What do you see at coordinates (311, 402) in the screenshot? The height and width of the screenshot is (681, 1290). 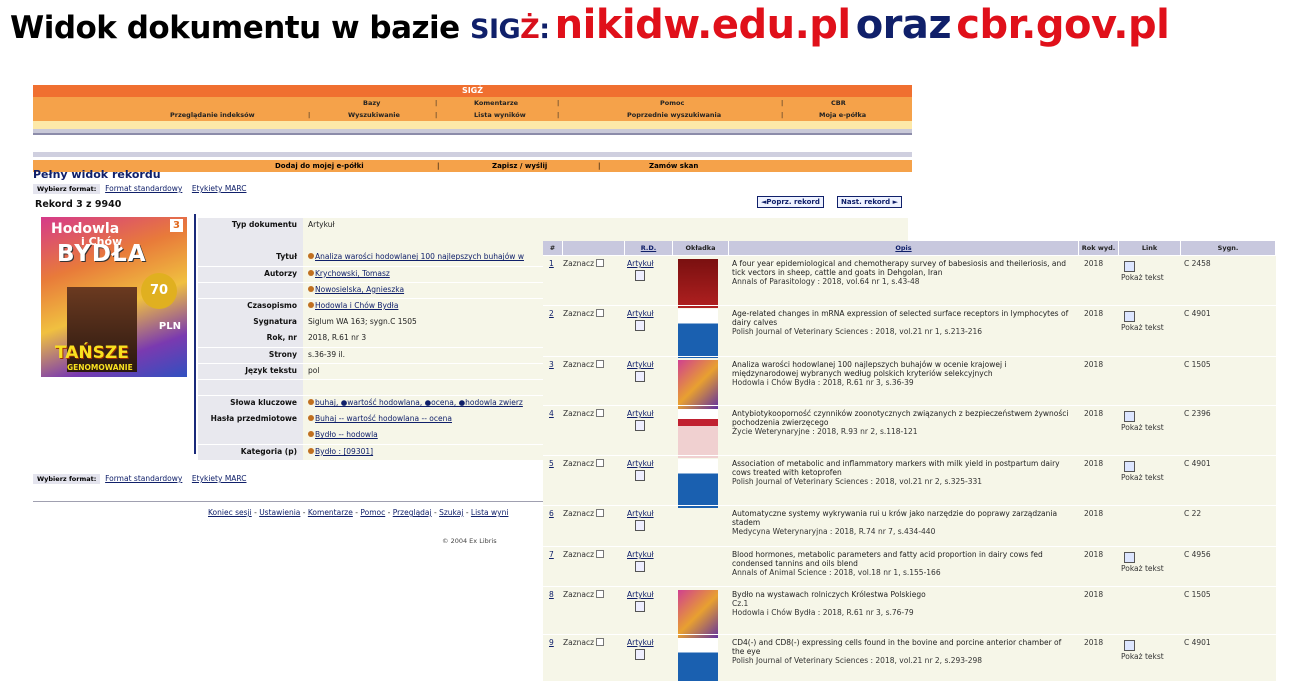 I see `bullet-icon` at bounding box center [311, 402].